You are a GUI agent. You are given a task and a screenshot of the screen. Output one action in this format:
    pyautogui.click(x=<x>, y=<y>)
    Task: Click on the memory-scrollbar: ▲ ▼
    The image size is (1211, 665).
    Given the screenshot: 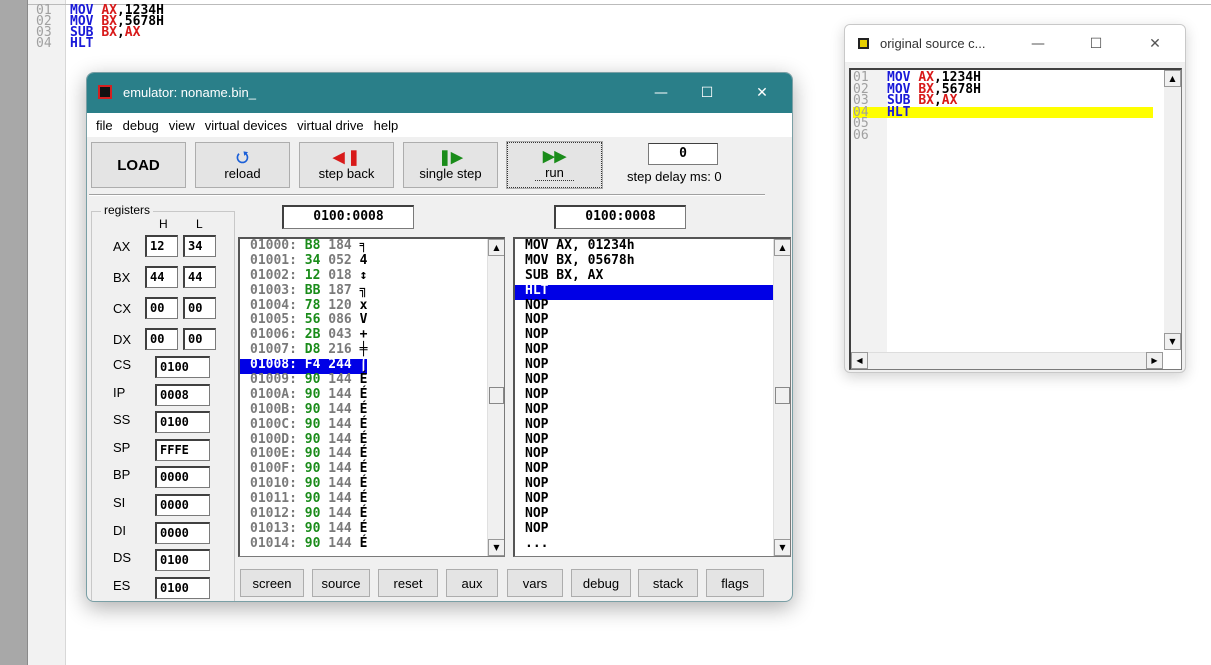 What is the action you would take?
    pyautogui.click(x=495, y=397)
    